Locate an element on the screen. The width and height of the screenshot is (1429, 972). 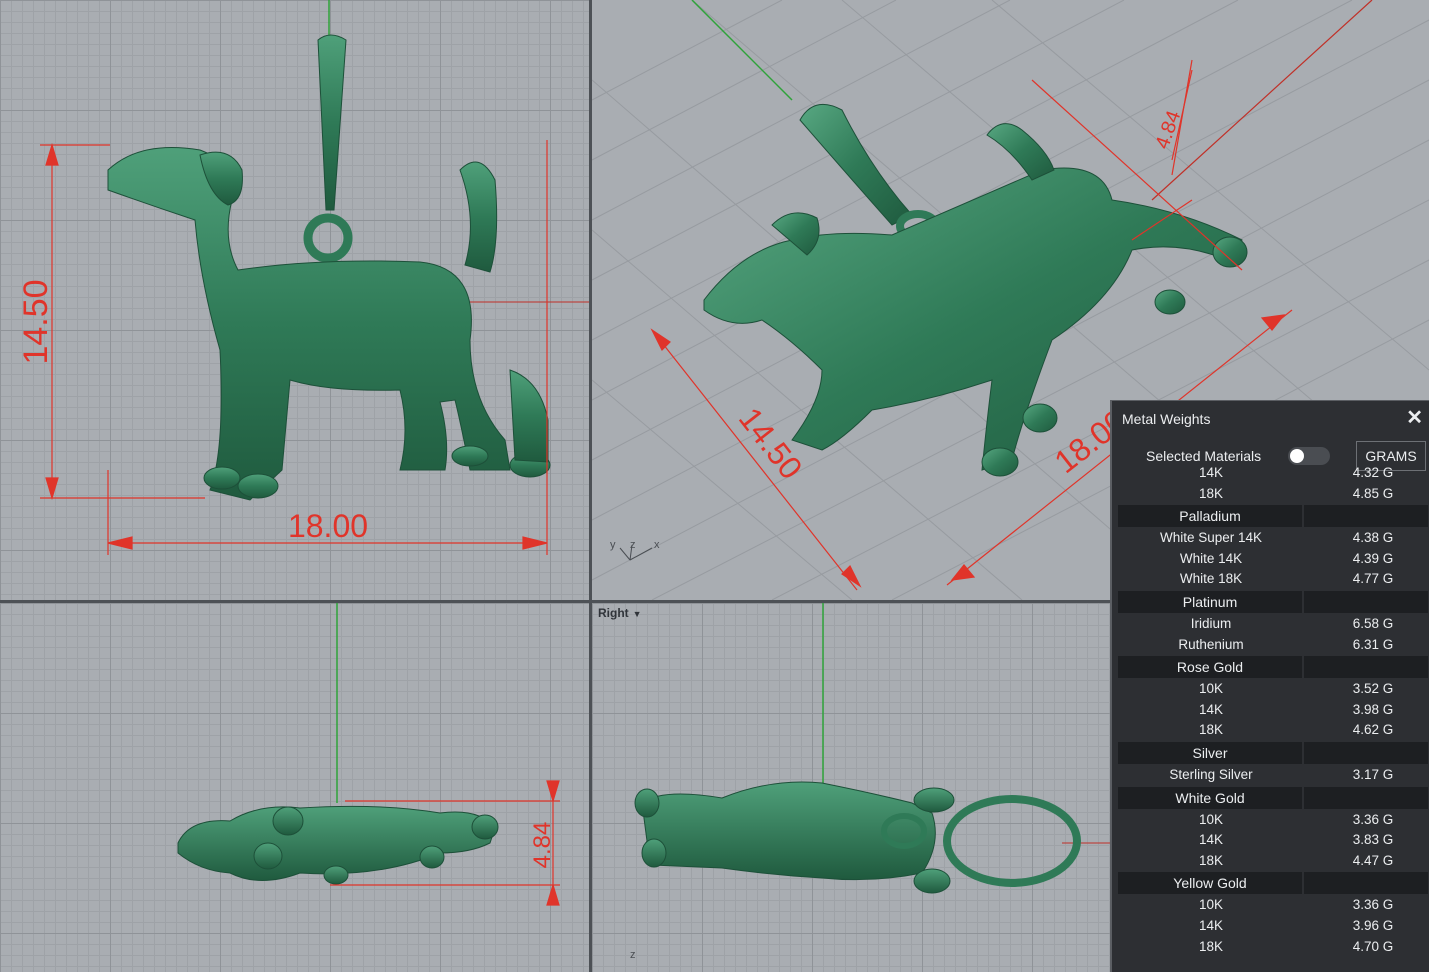
material-weight: 4.32 G is located at coordinates (1373, 472).